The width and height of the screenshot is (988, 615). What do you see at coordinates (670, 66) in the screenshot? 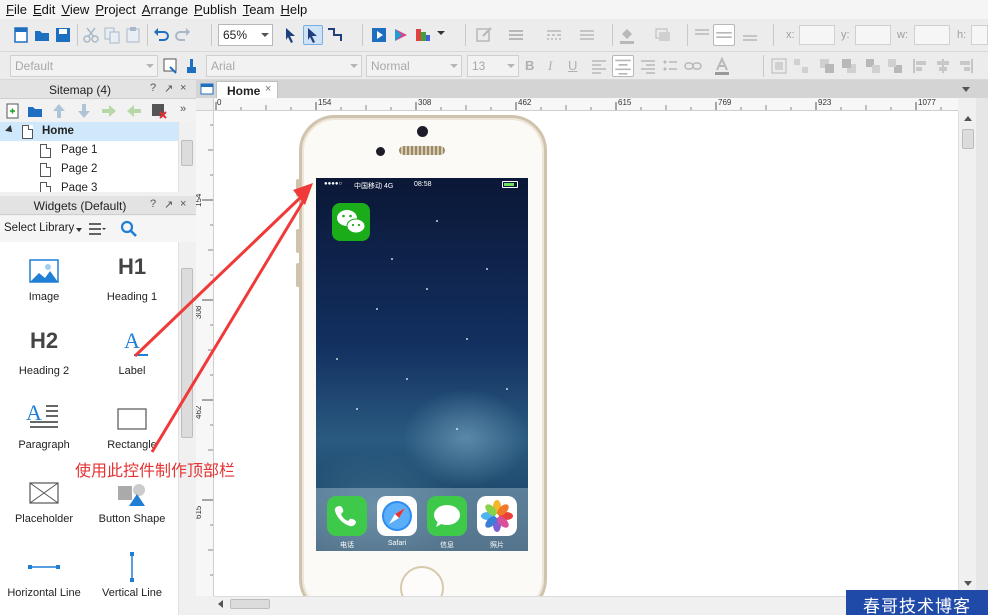
I see `list-icon` at bounding box center [670, 66].